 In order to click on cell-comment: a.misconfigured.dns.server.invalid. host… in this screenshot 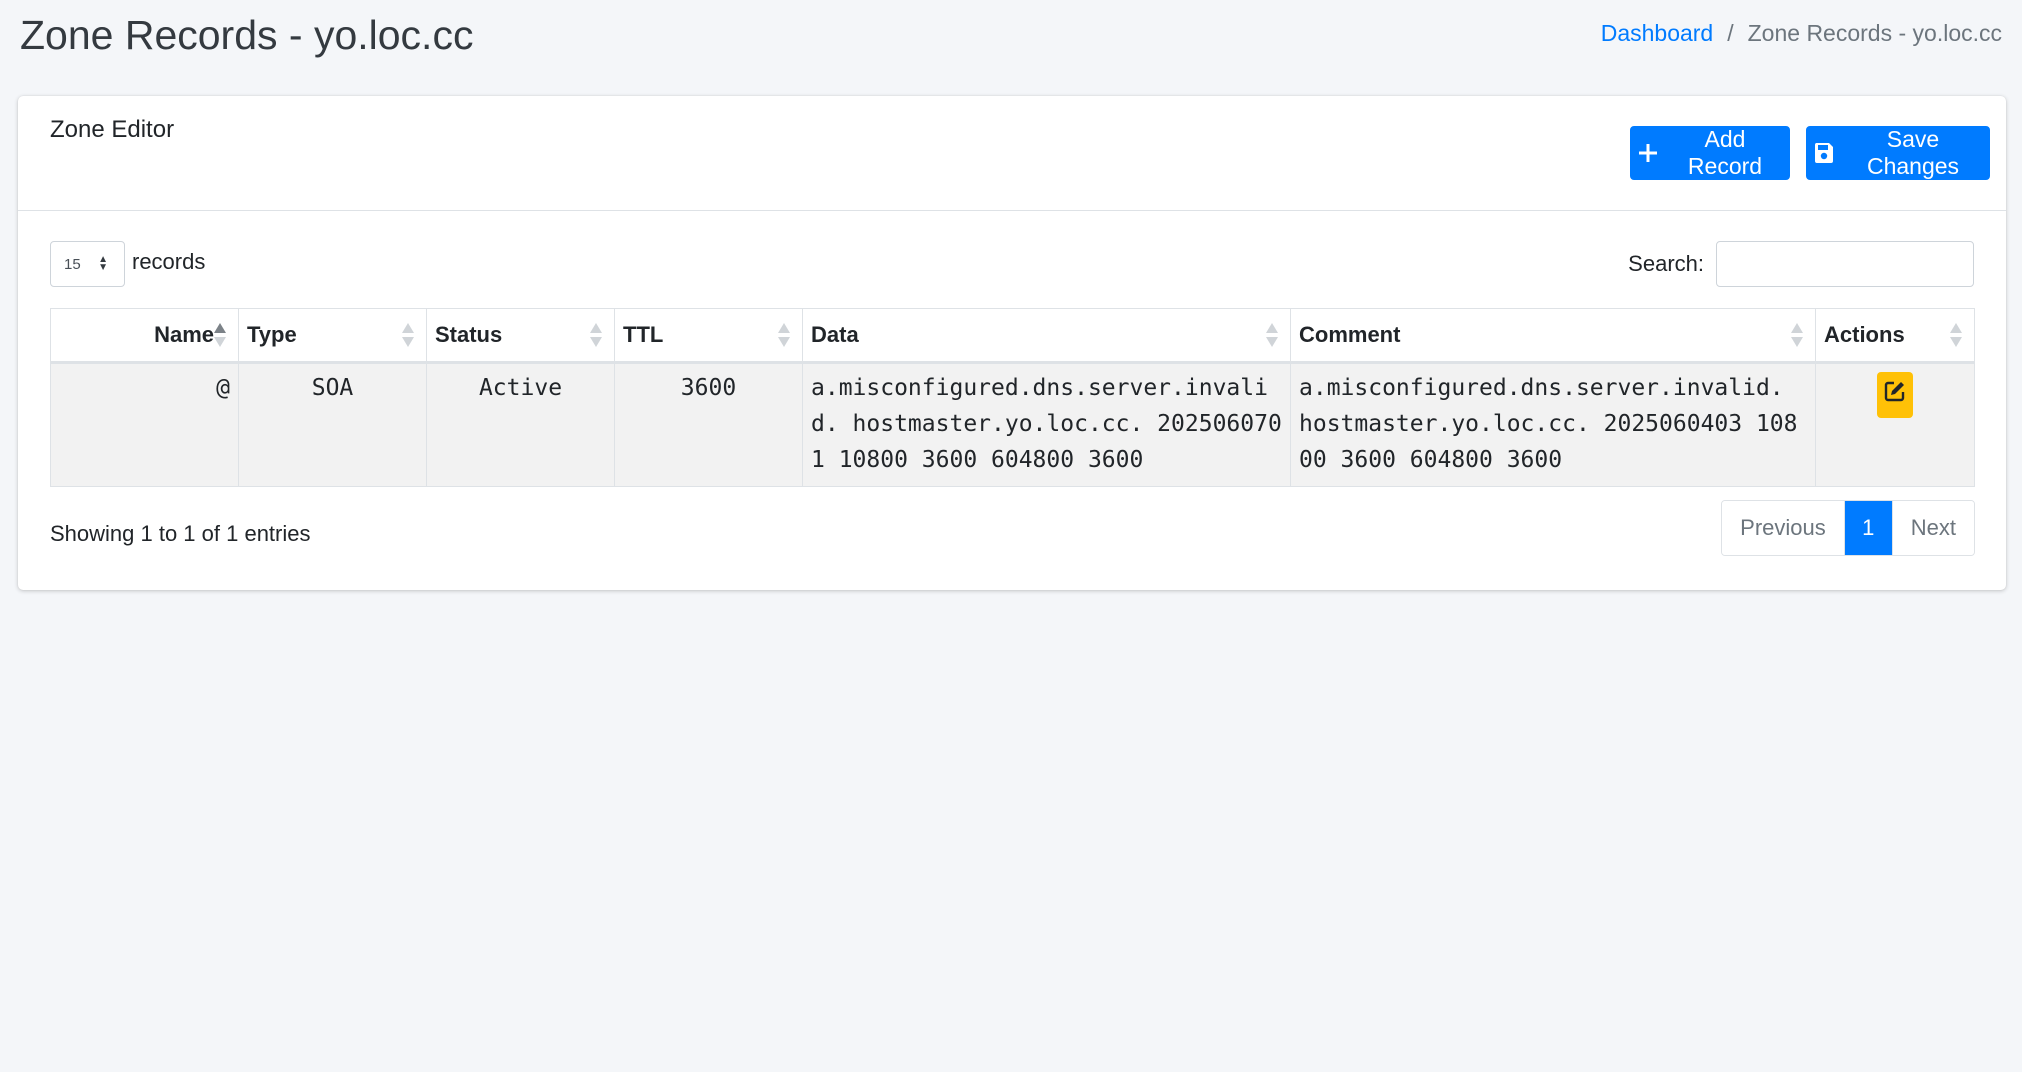, I will do `click(1553, 424)`.